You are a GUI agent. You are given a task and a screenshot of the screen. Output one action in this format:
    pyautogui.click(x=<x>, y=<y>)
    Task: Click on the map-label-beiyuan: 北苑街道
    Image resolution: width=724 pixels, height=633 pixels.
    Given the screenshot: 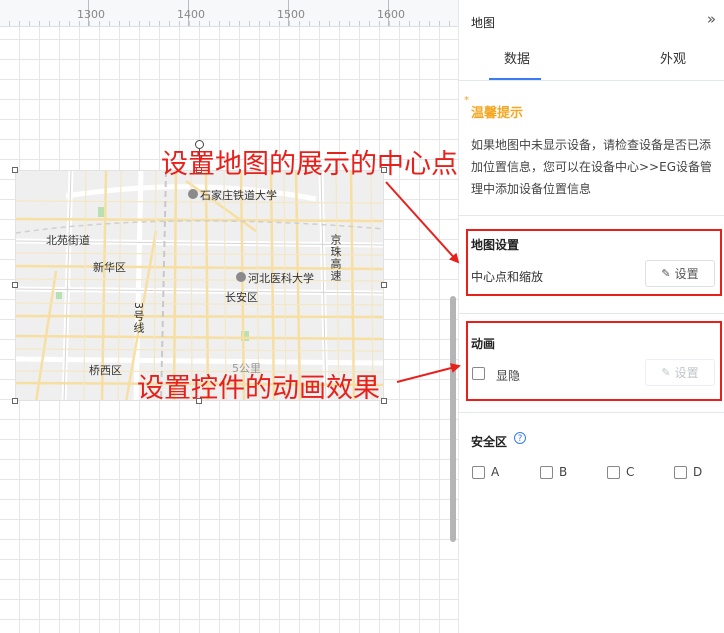 What is the action you would take?
    pyautogui.click(x=68, y=240)
    